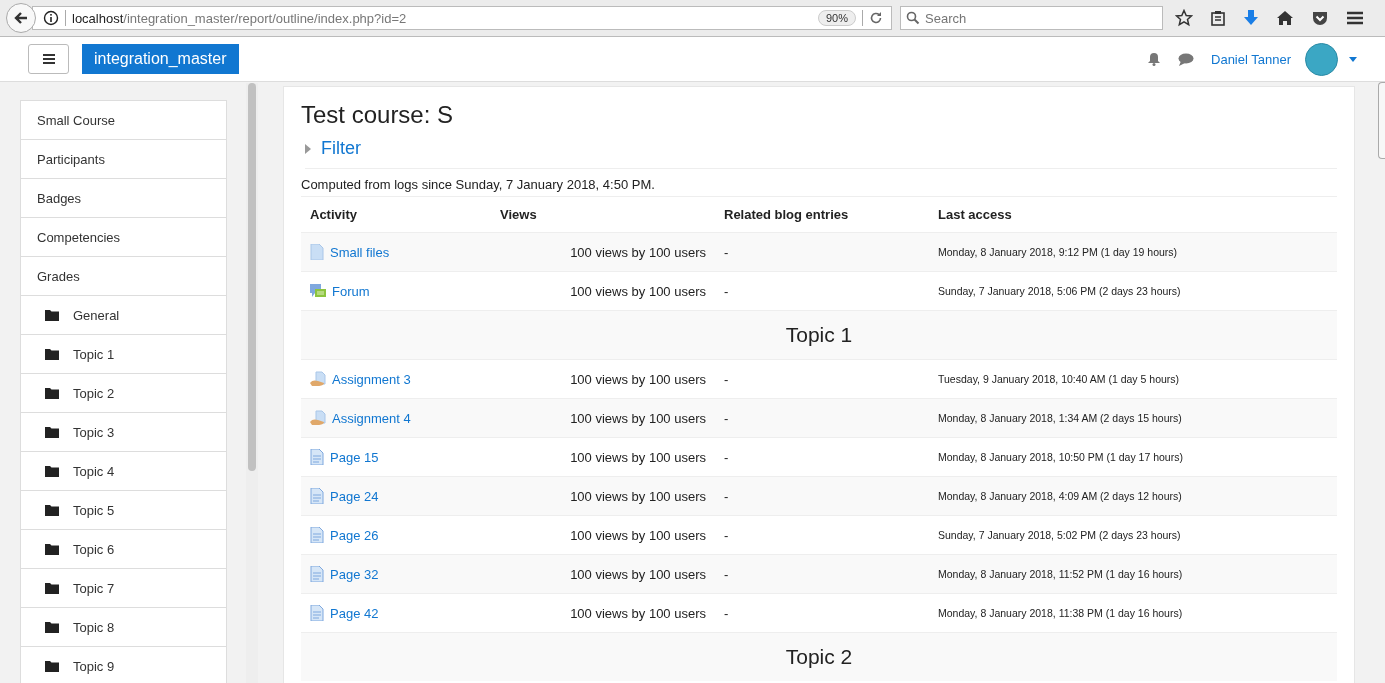 Image resolution: width=1385 pixels, height=683 pixels. Describe the element at coordinates (123, 120) in the screenshot. I see `nav-item: Small Course` at that location.